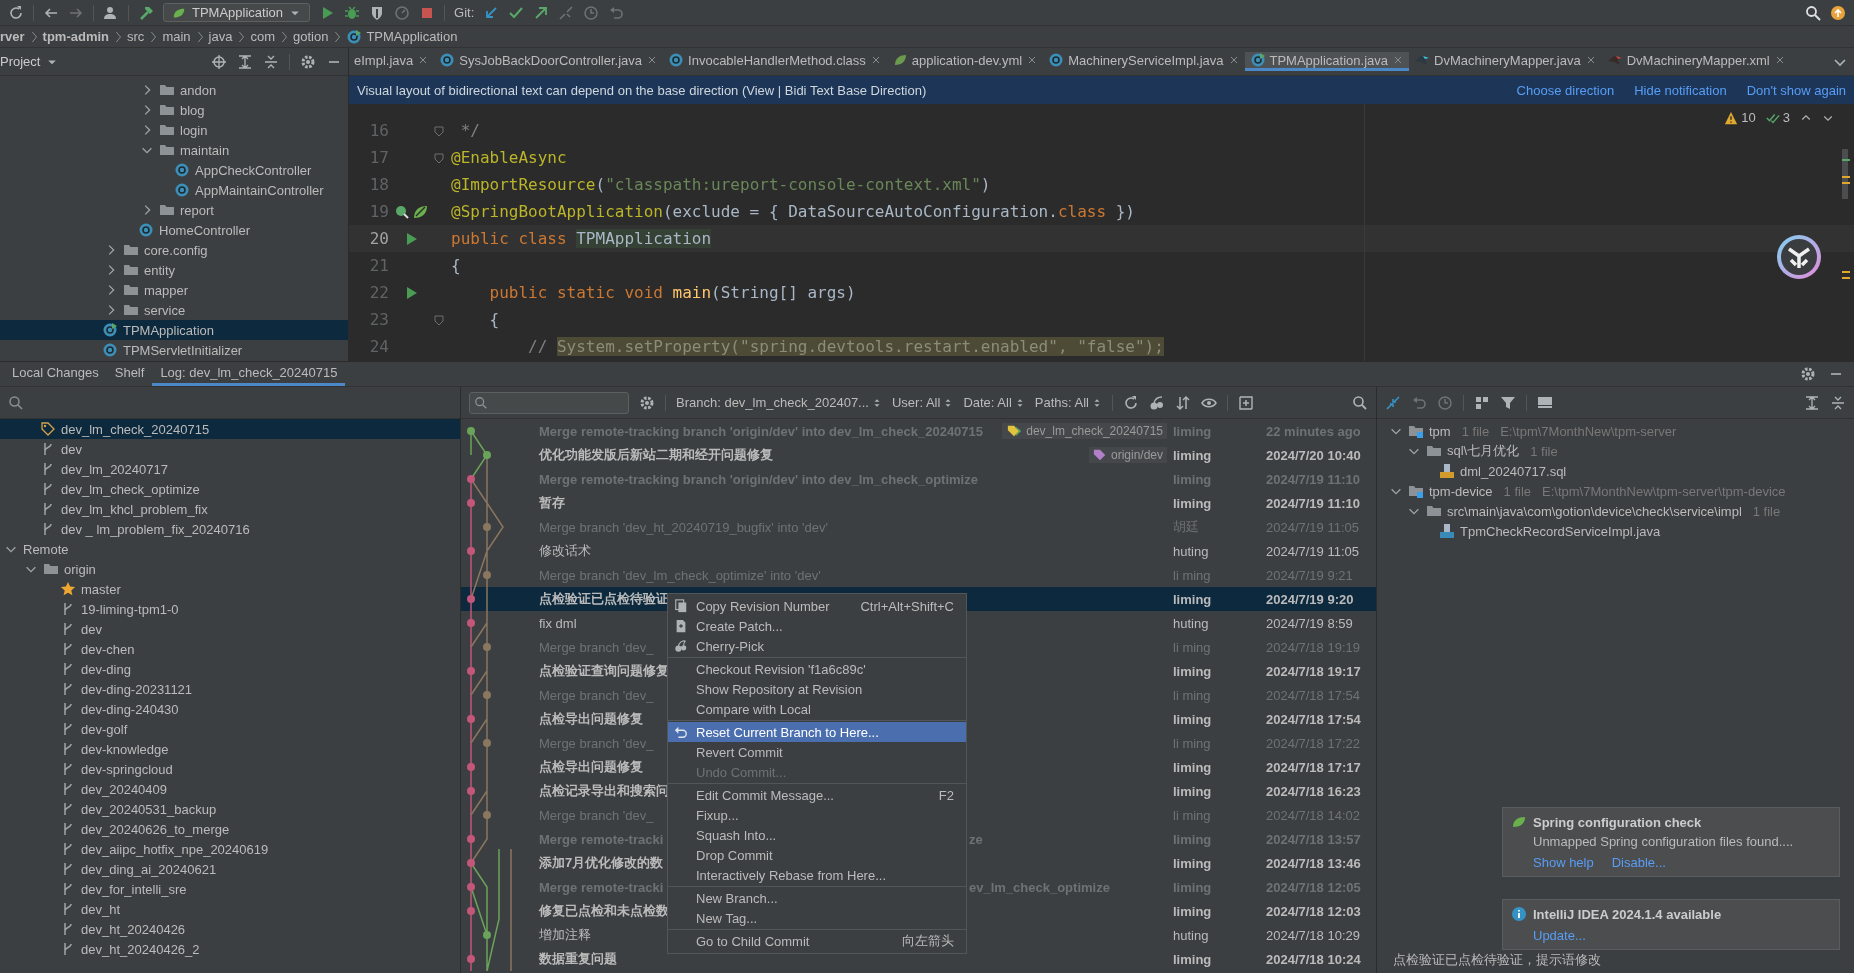 This screenshot has width=1854, height=973. Describe the element at coordinates (378, 211) in the screenshot. I see `line-number: 19` at that location.